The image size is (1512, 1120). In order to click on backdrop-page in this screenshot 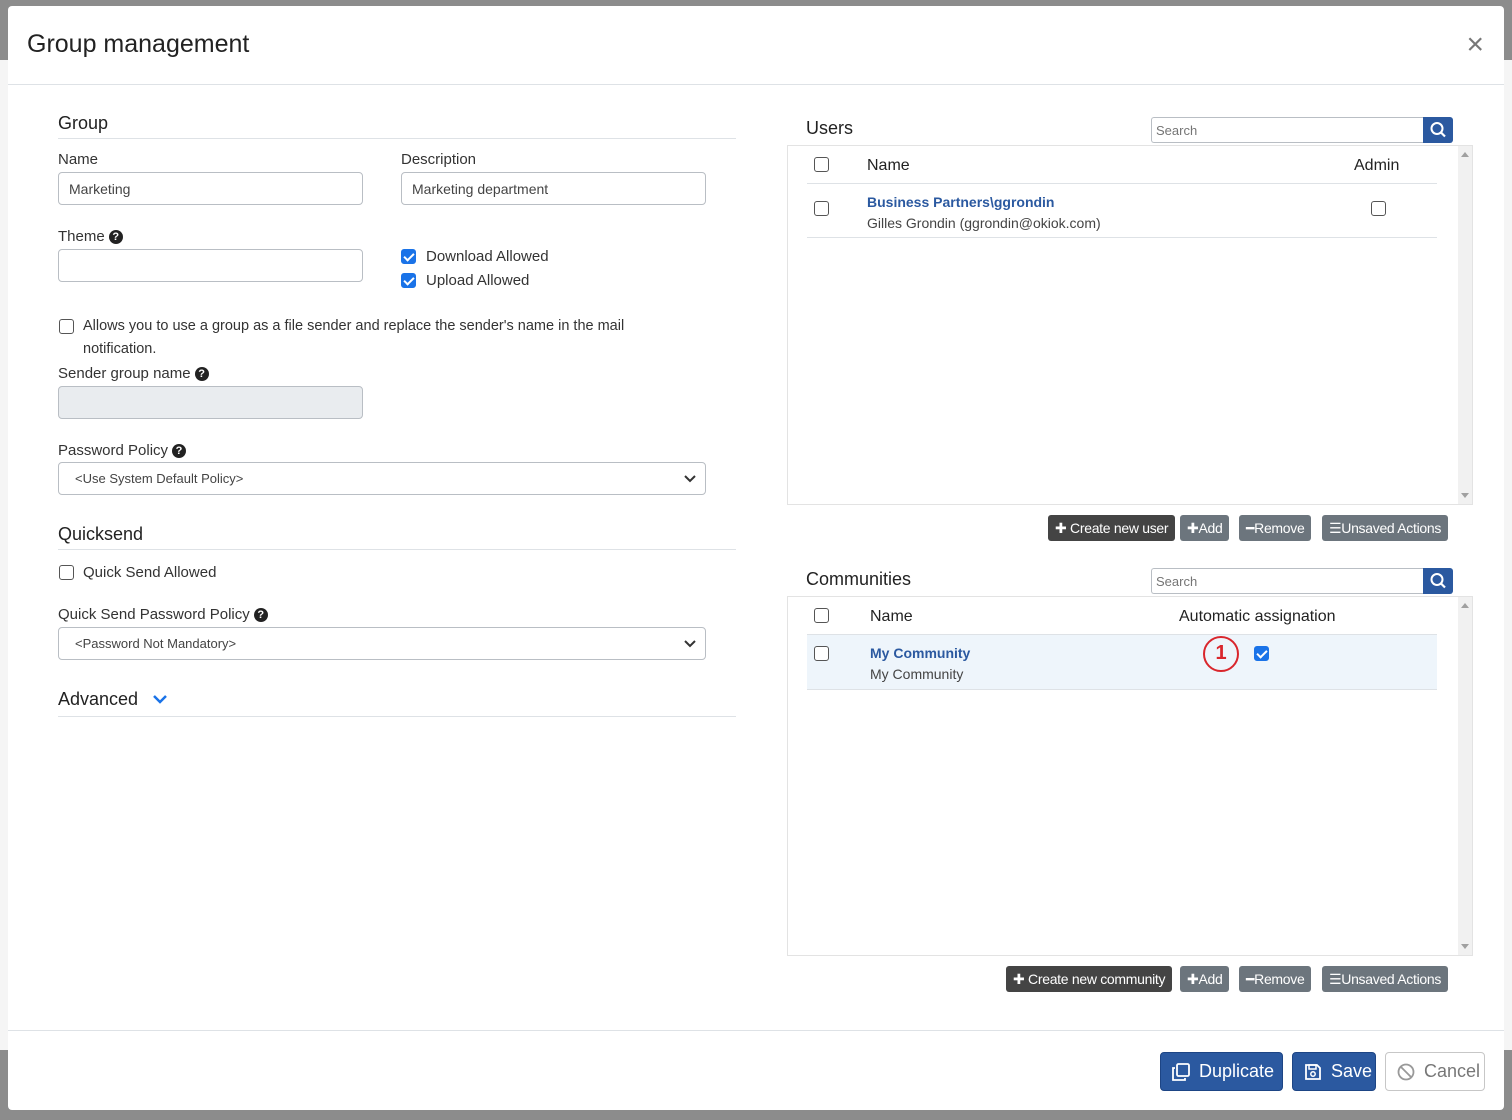, I will do `click(4, 555)`.